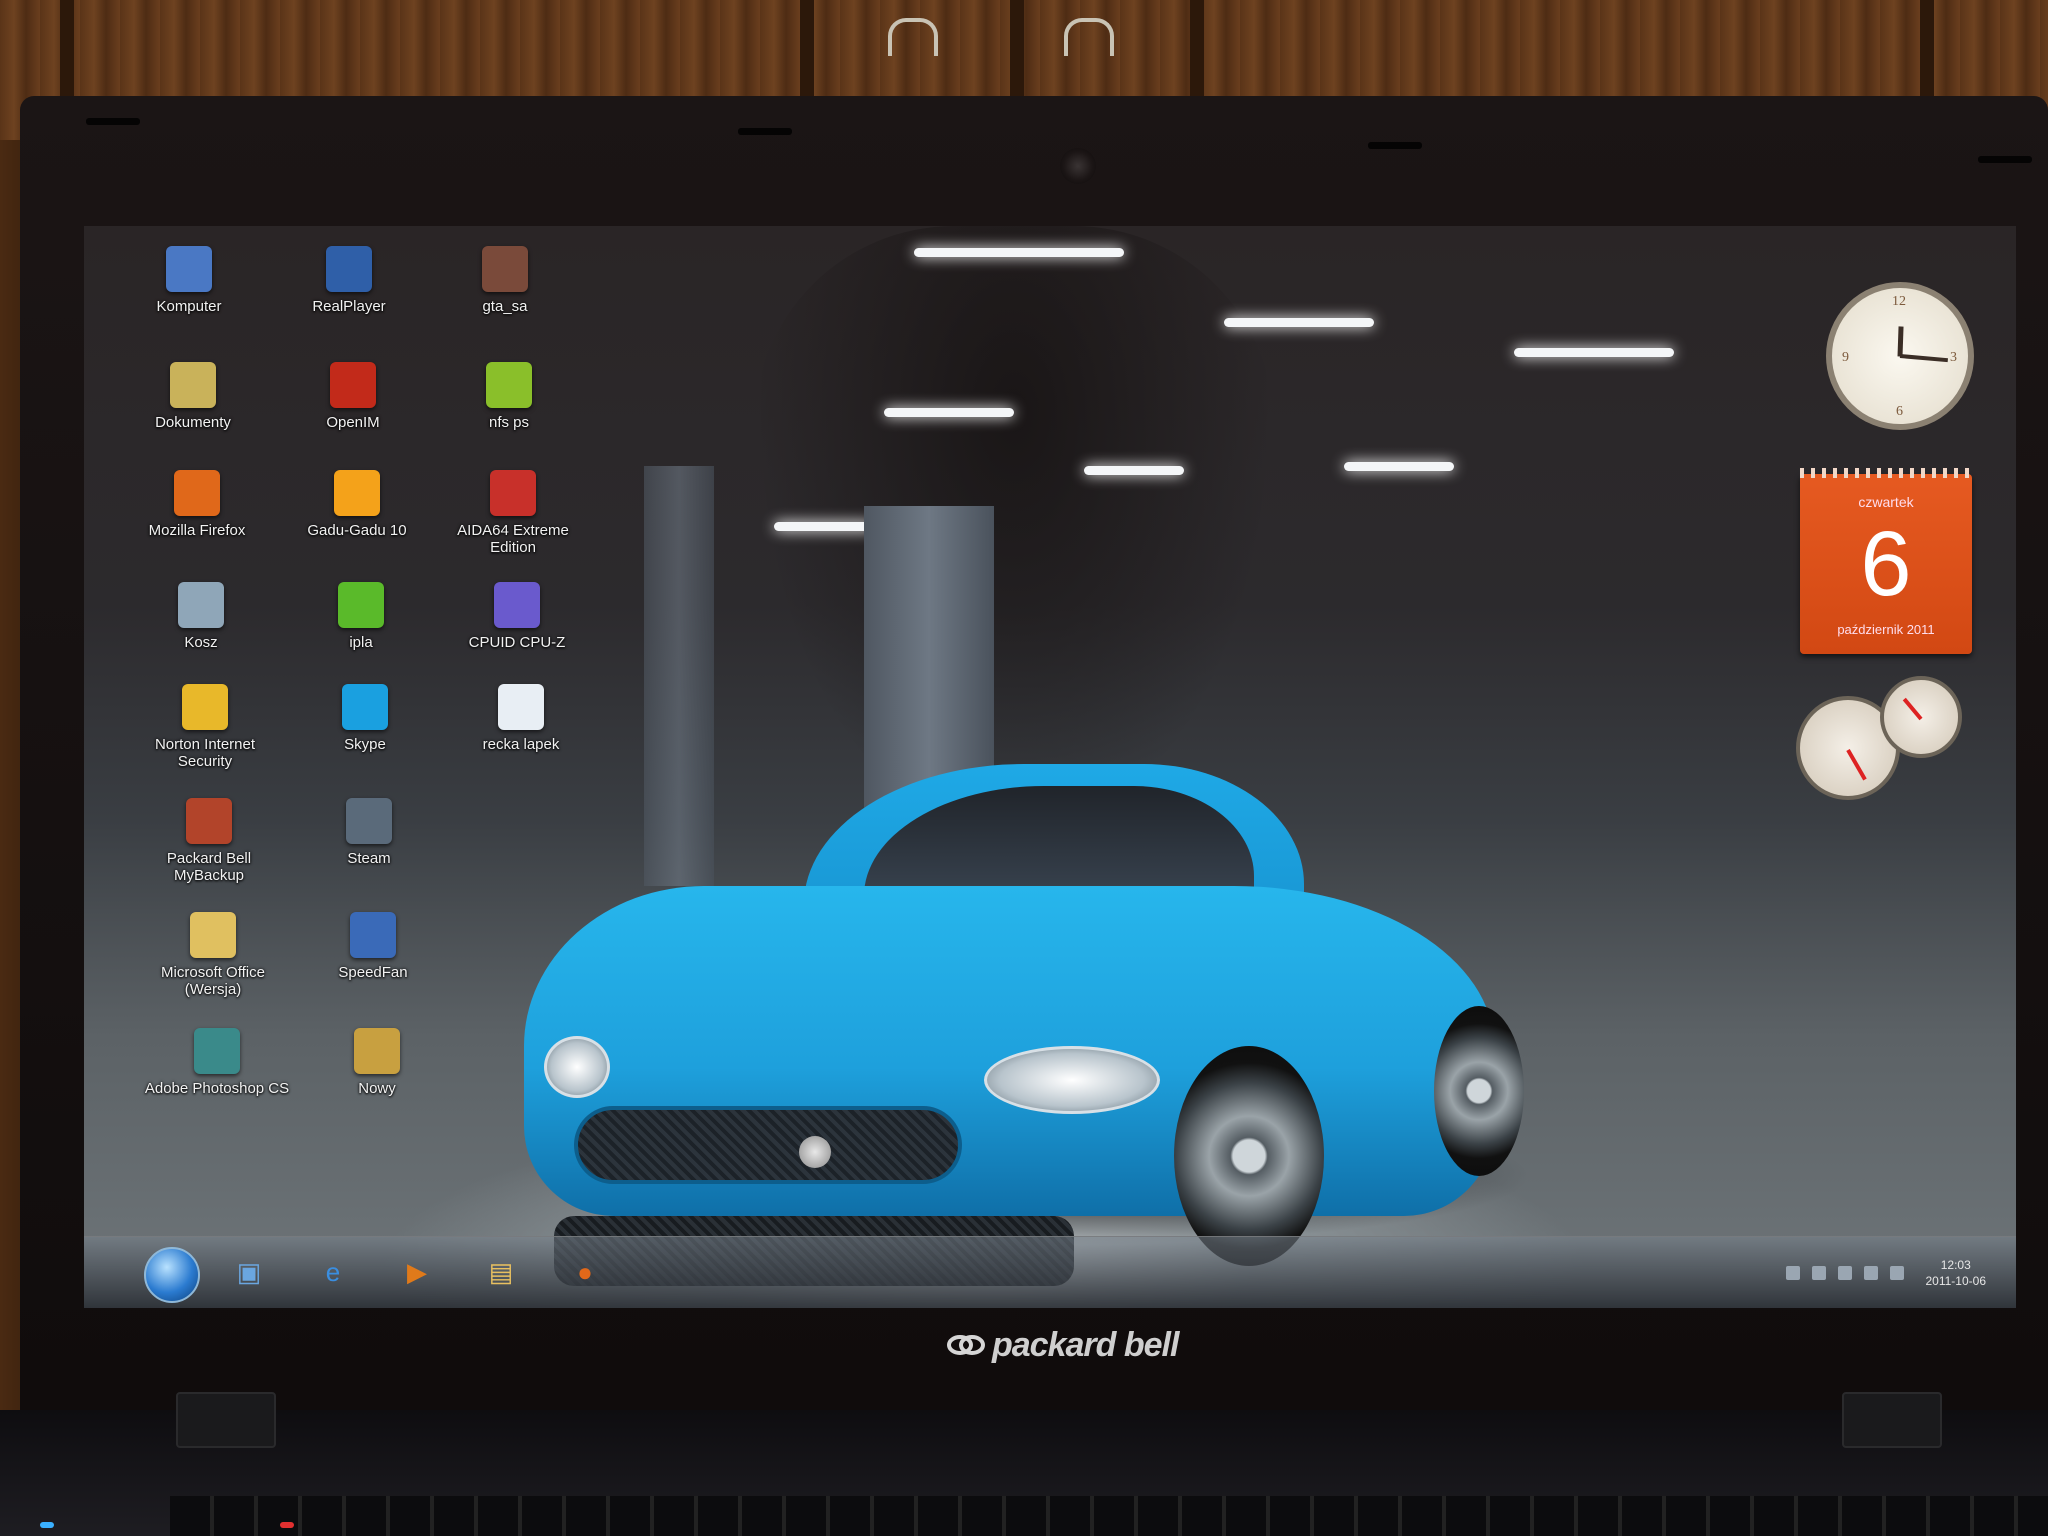 This screenshot has width=2048, height=1536. I want to click on desktop-icon: nfs ps, so click(509, 396).